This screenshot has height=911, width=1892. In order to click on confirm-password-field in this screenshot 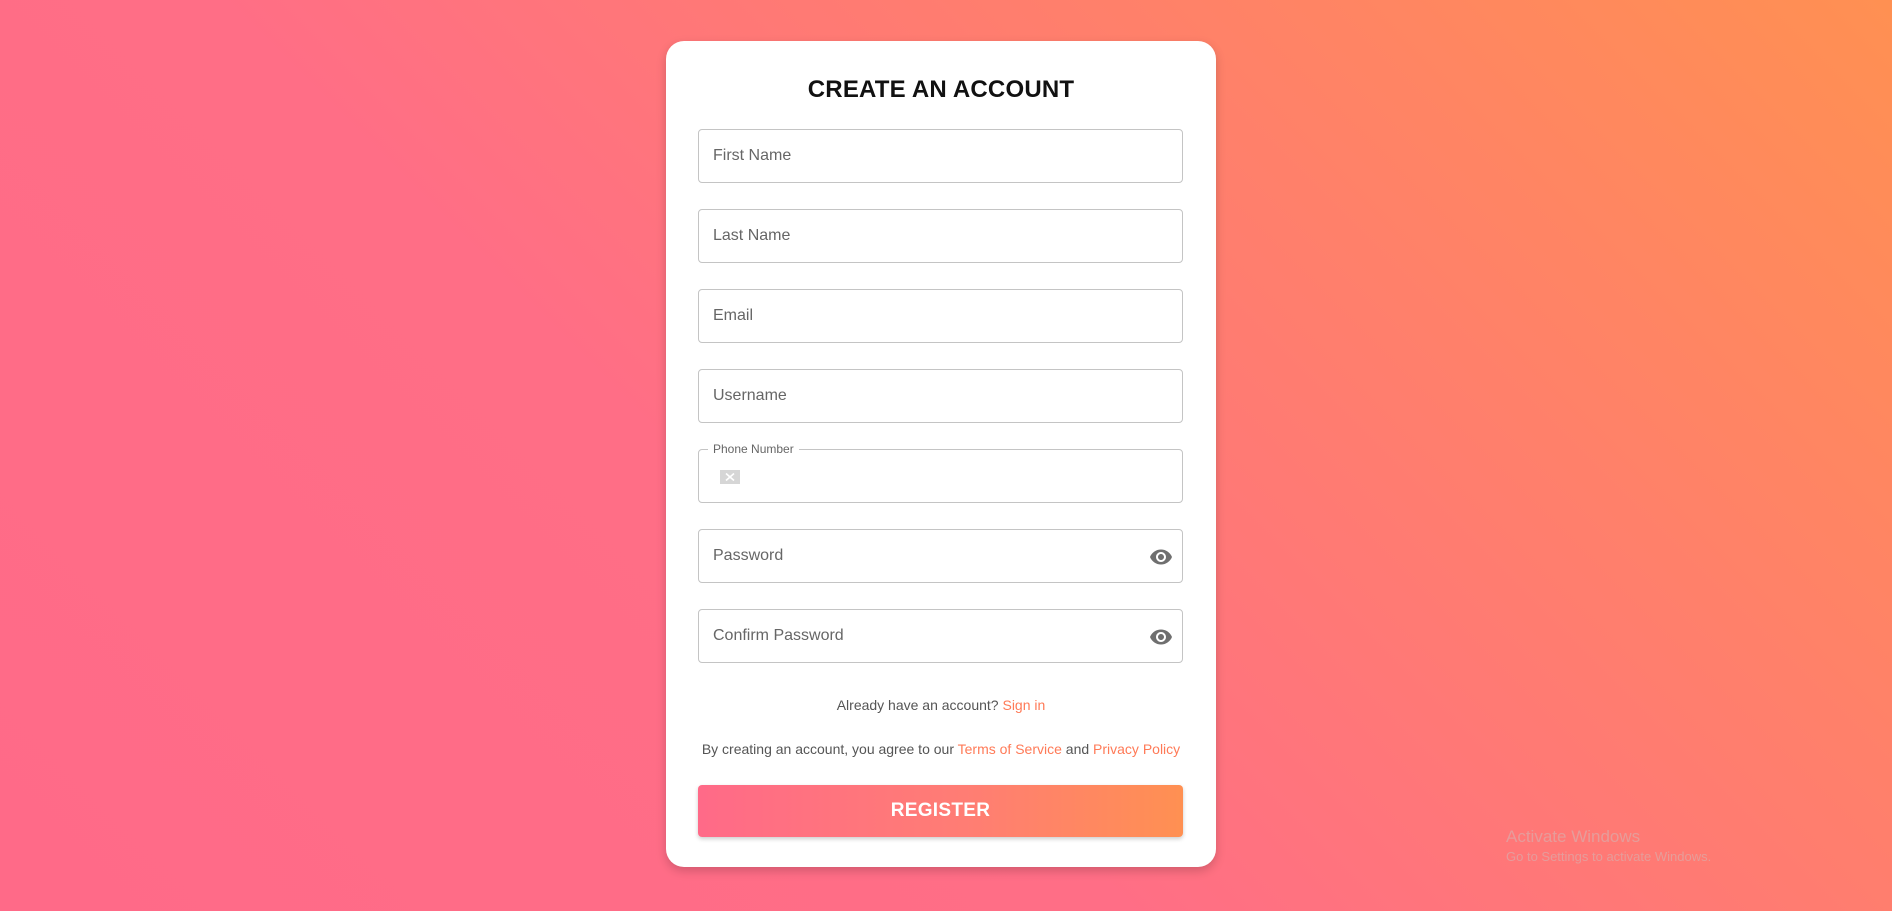, I will do `click(940, 636)`.